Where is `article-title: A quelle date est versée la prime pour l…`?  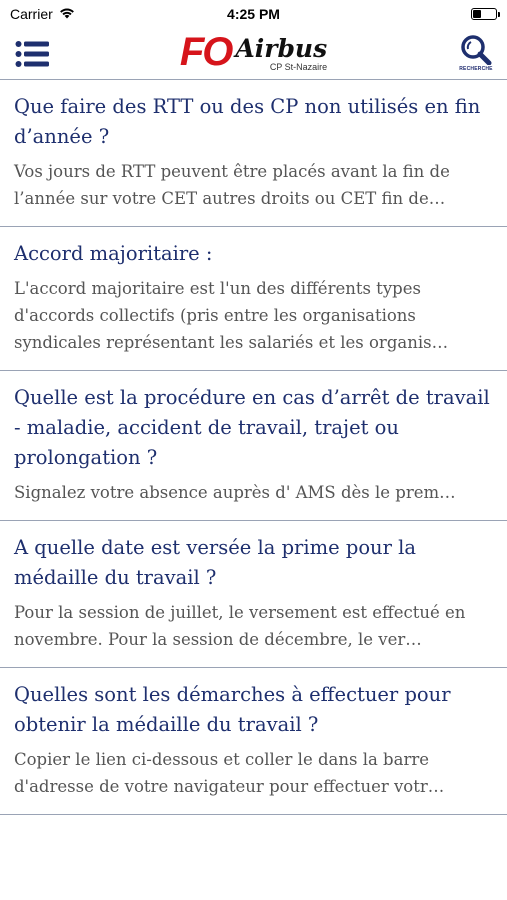 article-title: A quelle date est versée la prime pour l… is located at coordinates (215, 562).